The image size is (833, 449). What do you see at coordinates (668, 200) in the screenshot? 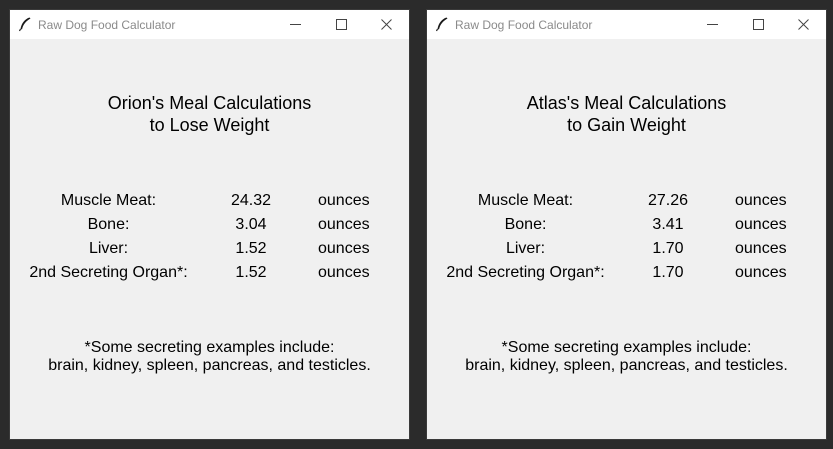
I see `ingredient-value: 27.26` at bounding box center [668, 200].